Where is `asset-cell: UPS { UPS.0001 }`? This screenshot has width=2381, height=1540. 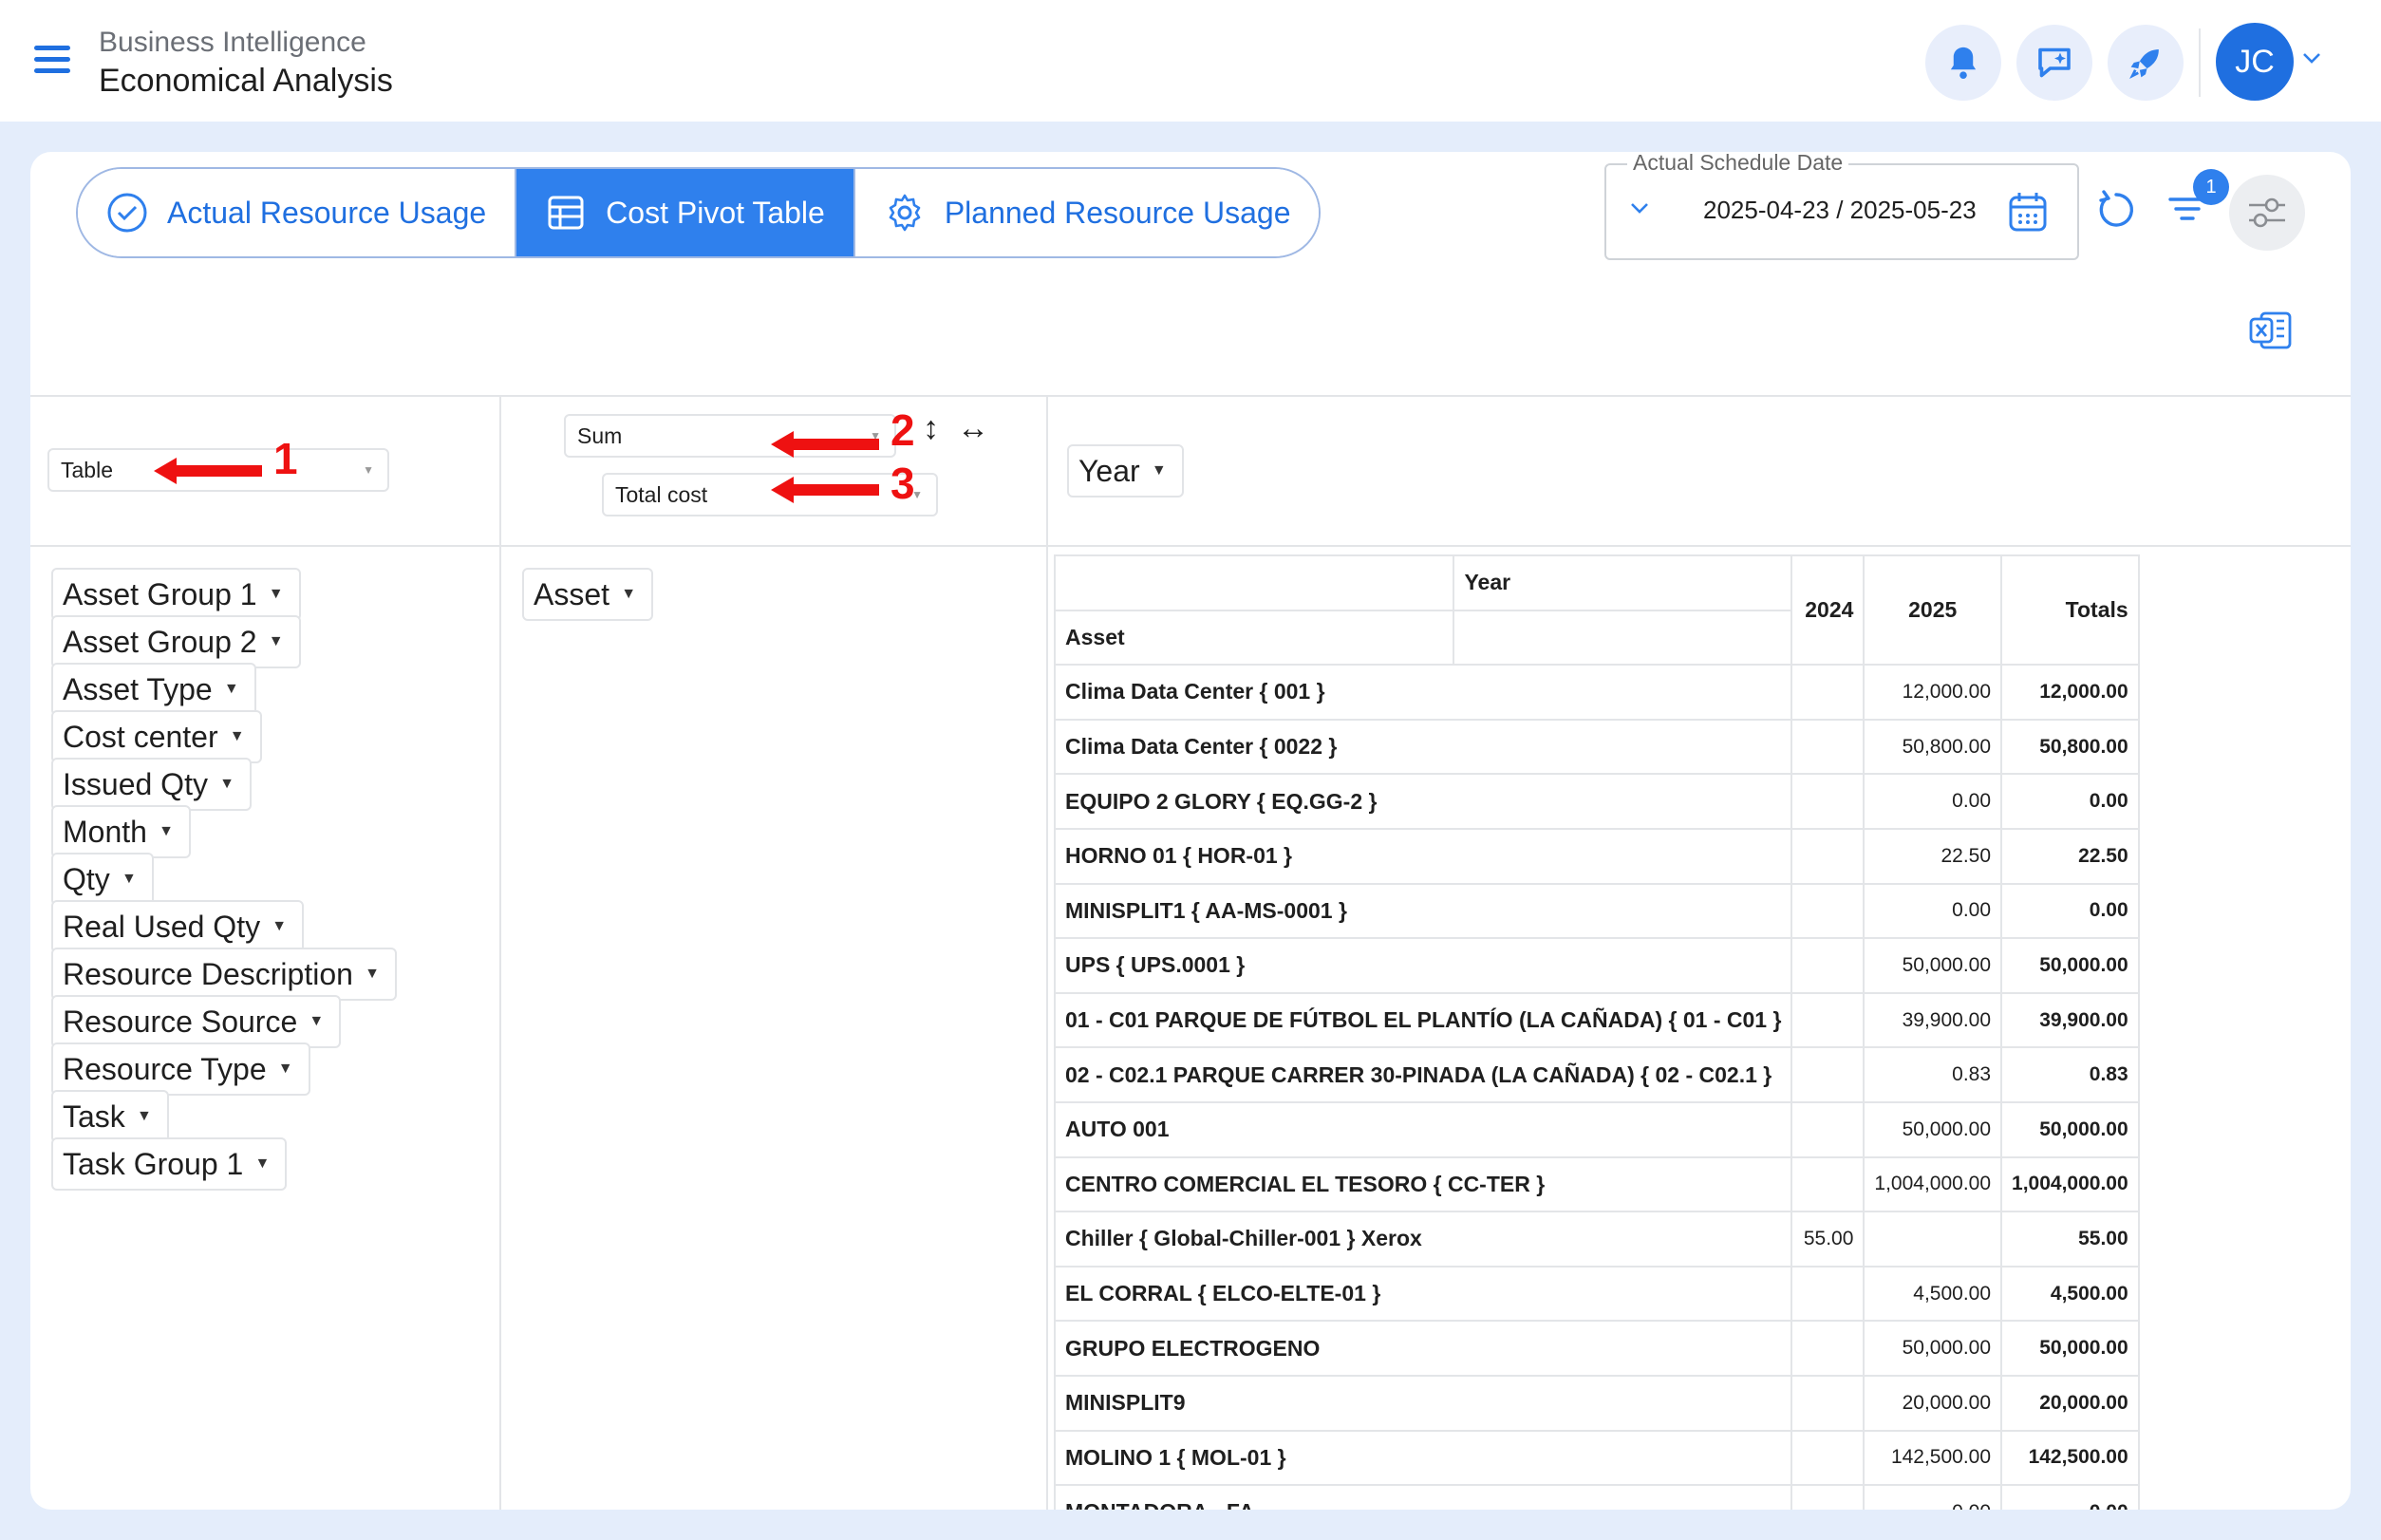 asset-cell: UPS { UPS.0001 } is located at coordinates (1423, 966).